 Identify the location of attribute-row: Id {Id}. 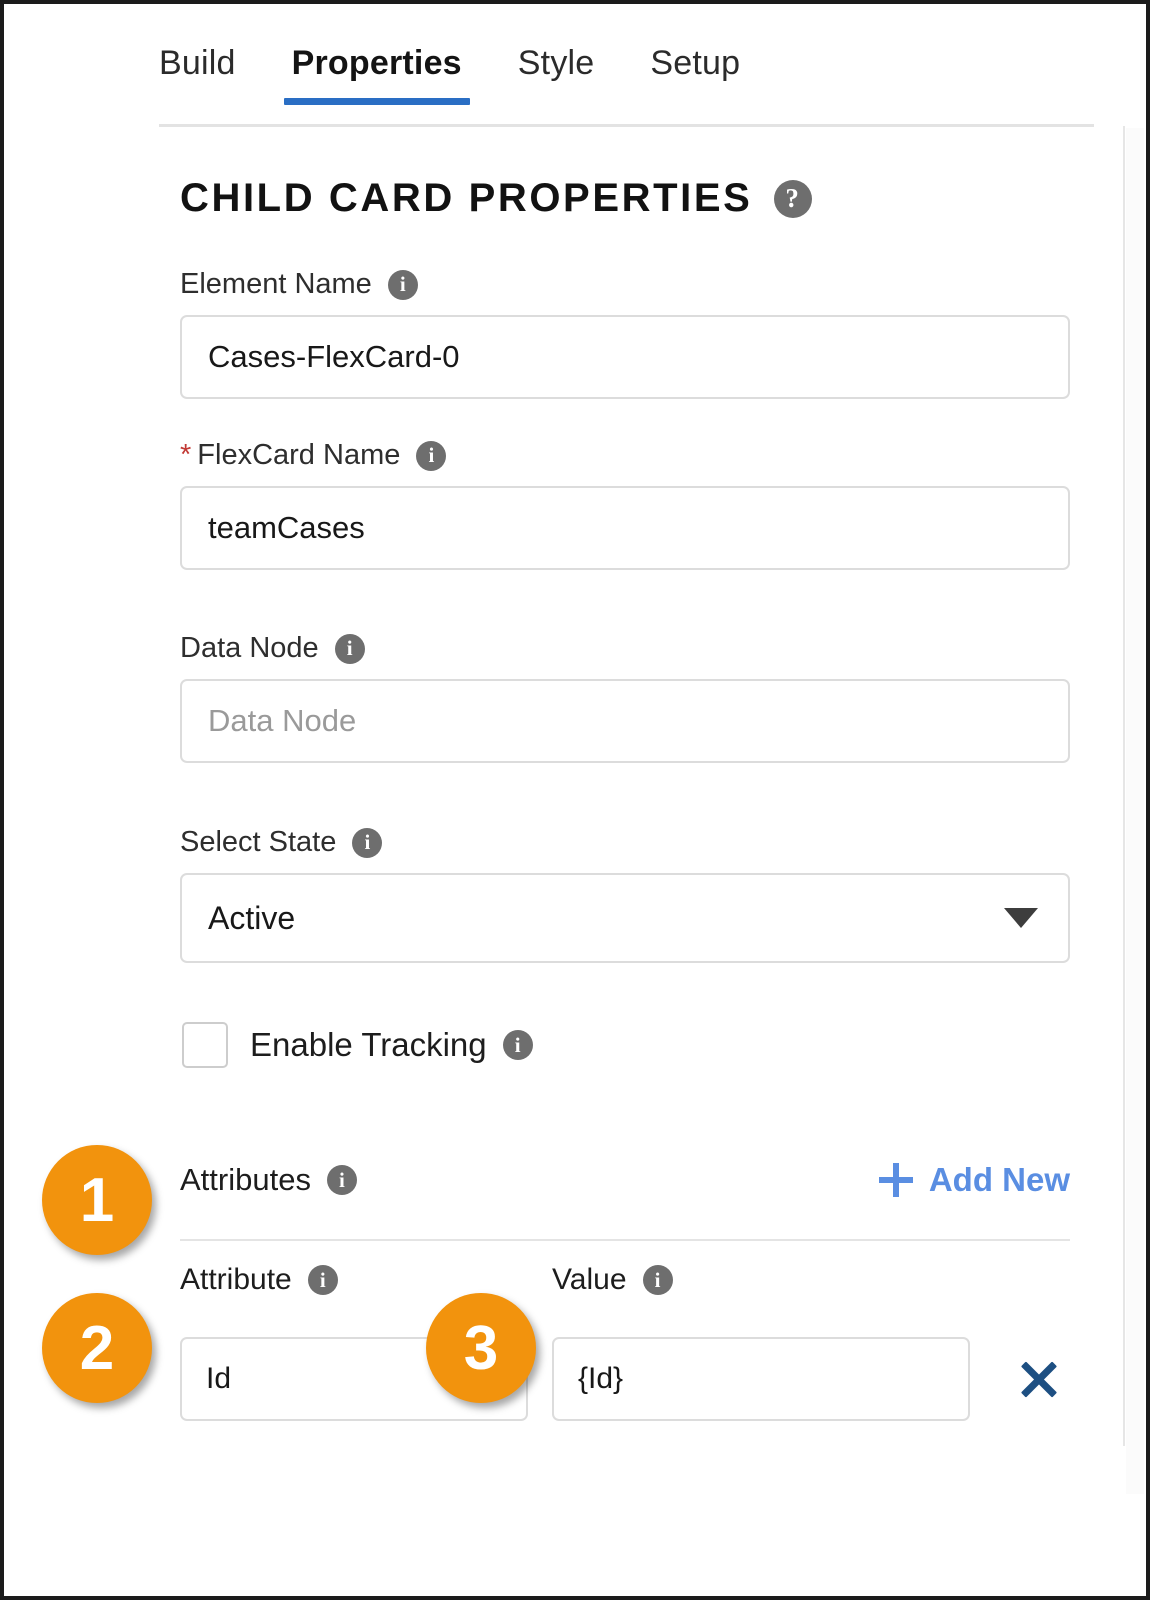
(621, 1379).